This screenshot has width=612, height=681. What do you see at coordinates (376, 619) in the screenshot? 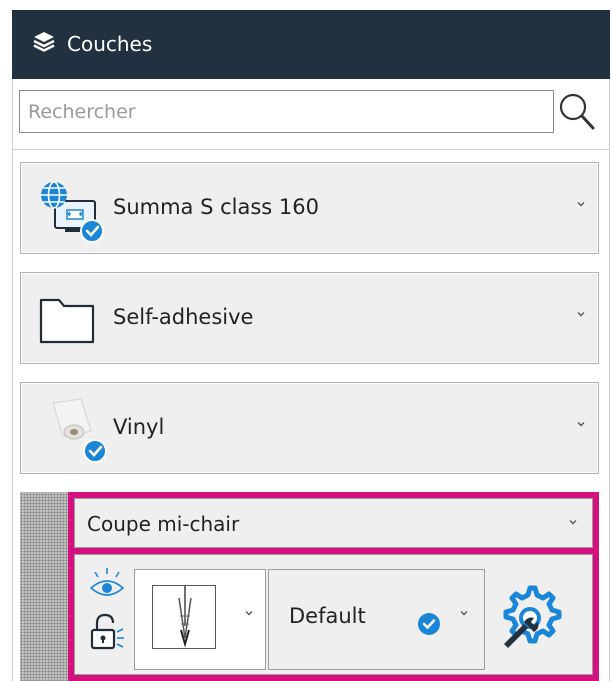
I see `preset-select: Default` at bounding box center [376, 619].